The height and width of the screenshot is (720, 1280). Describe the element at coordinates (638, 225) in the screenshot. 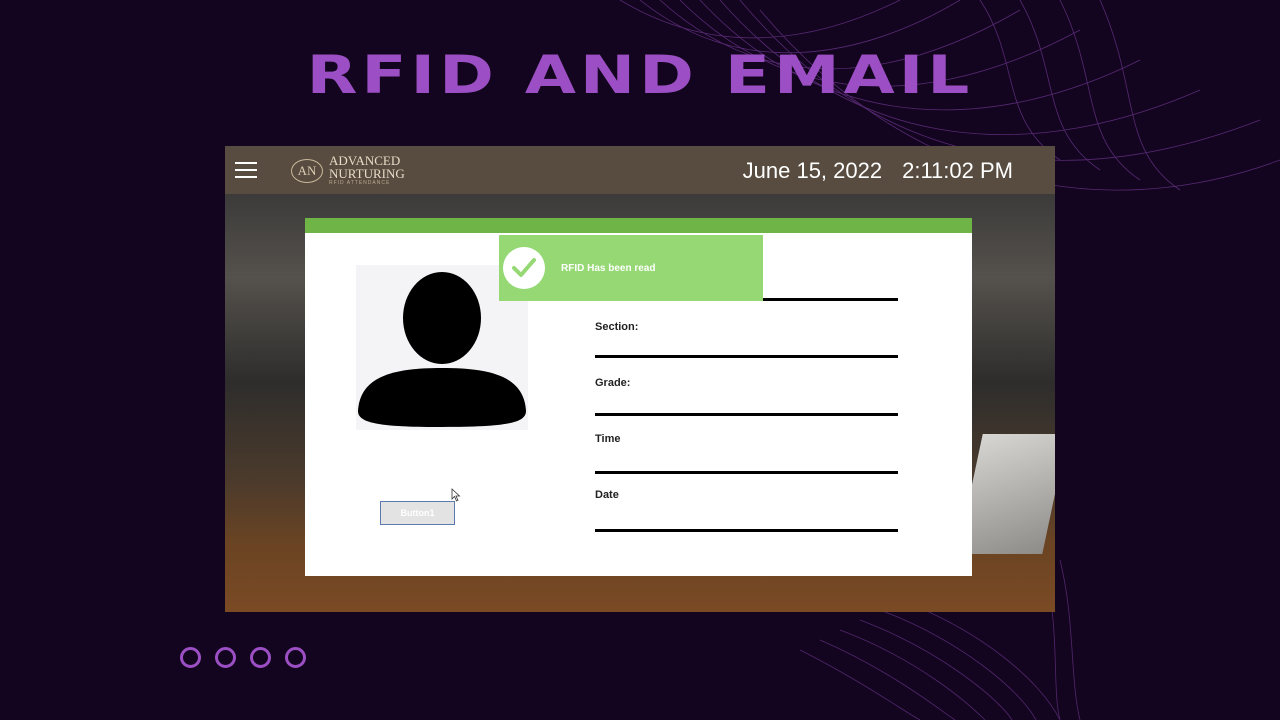

I see `card-accent-bar` at that location.